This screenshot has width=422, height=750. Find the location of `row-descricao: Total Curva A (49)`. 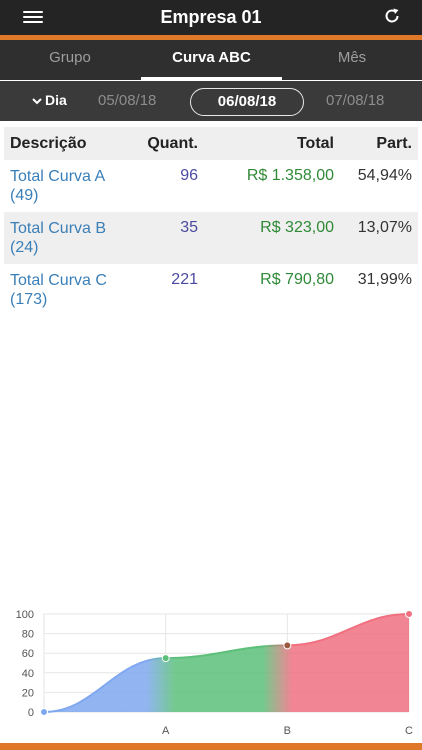

row-descricao: Total Curva A (49) is located at coordinates (57, 186).